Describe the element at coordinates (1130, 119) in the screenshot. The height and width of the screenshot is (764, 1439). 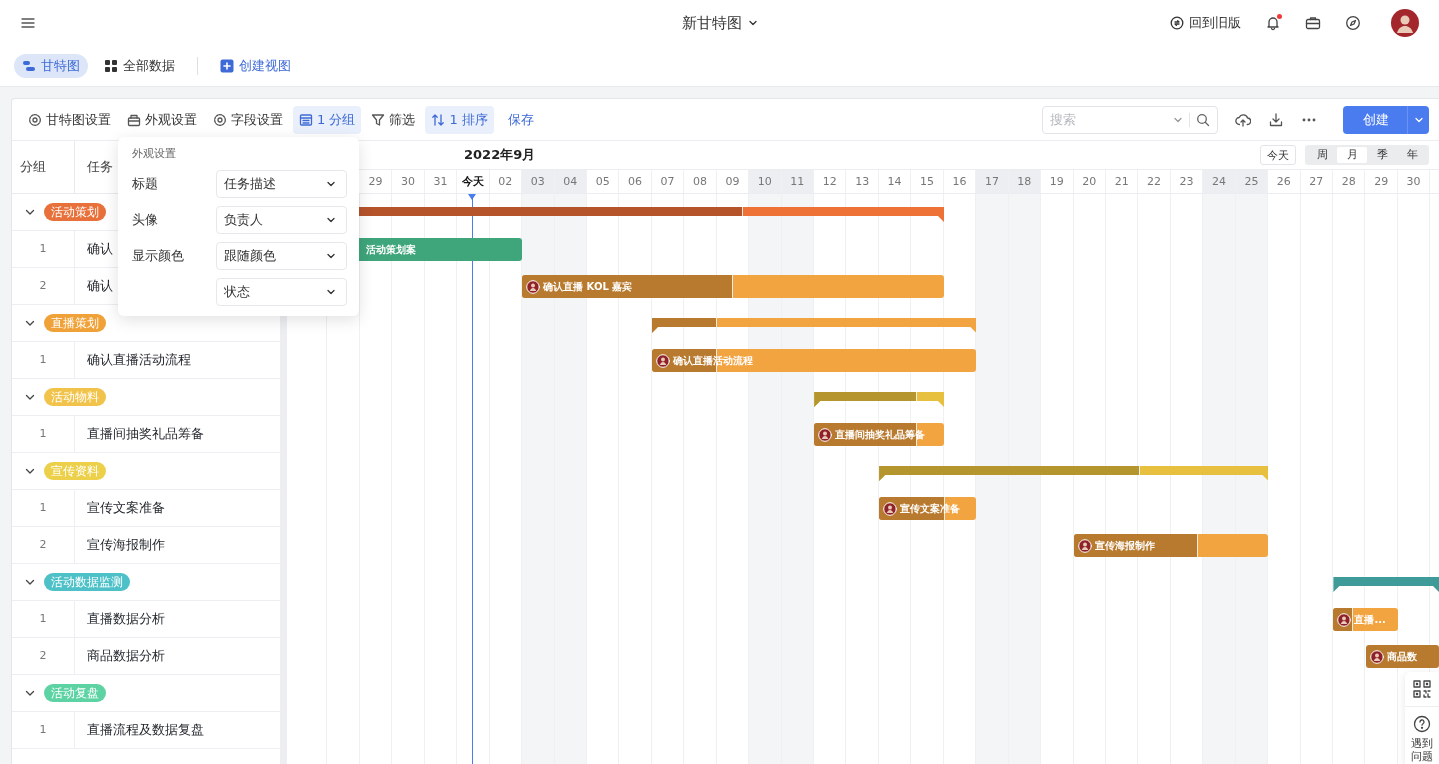
I see `search-box: 搜索` at that location.